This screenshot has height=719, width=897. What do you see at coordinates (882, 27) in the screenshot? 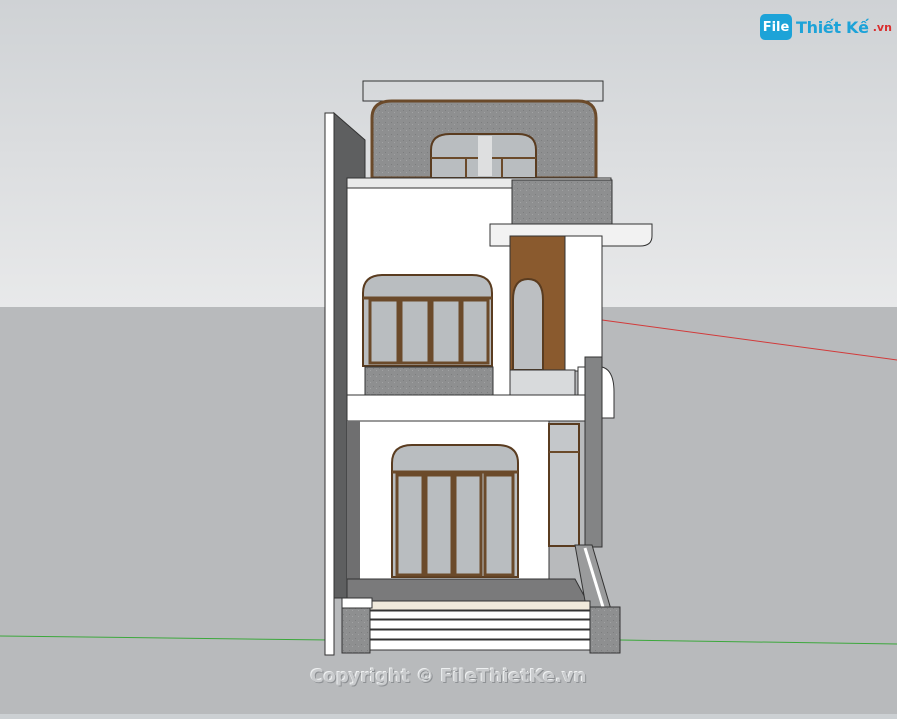
I see `logo-suffix: .vn` at bounding box center [882, 27].